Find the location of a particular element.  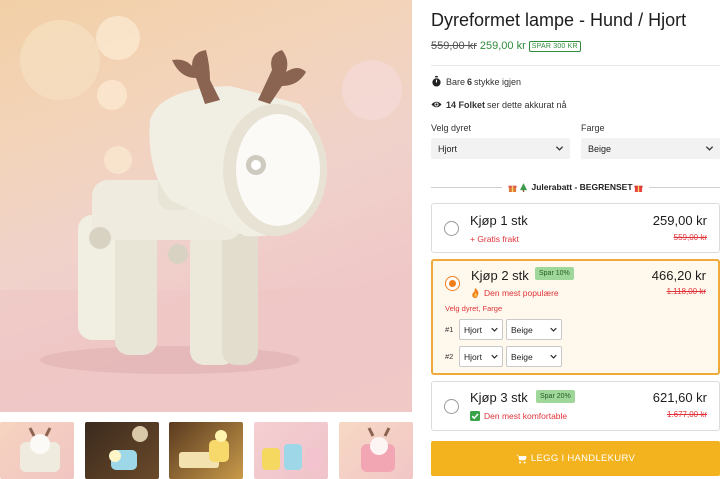

offer-title: Kjøp 2 stk is located at coordinates (500, 275).